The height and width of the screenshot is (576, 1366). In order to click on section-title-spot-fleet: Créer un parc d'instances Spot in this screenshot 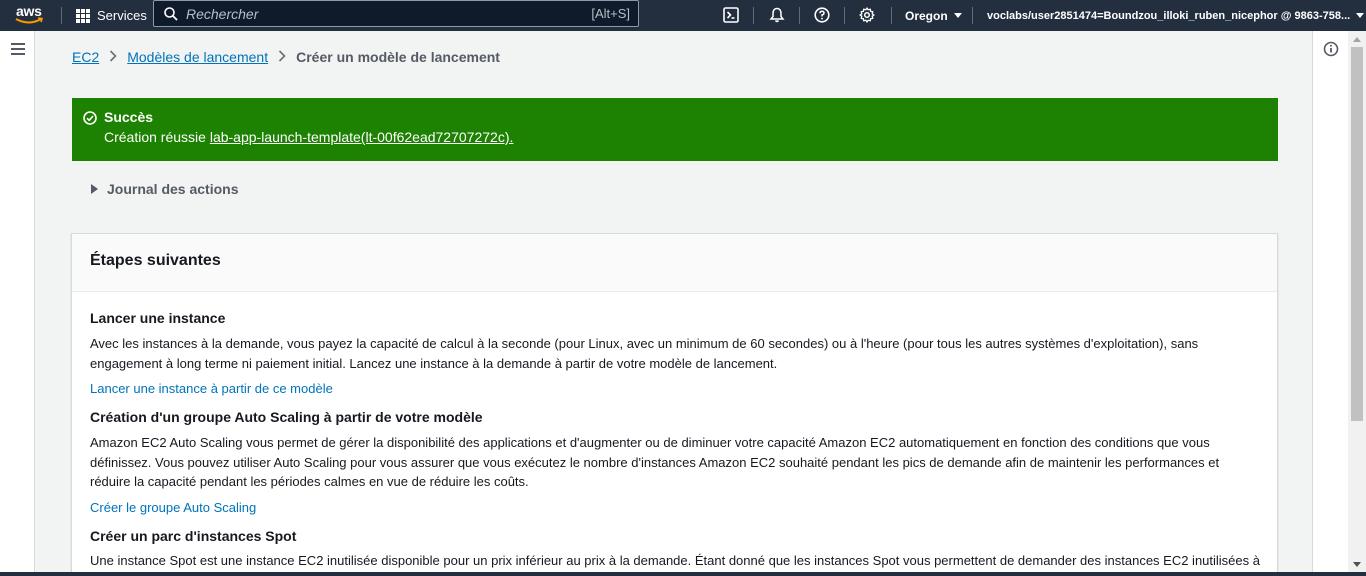, I will do `click(193, 536)`.